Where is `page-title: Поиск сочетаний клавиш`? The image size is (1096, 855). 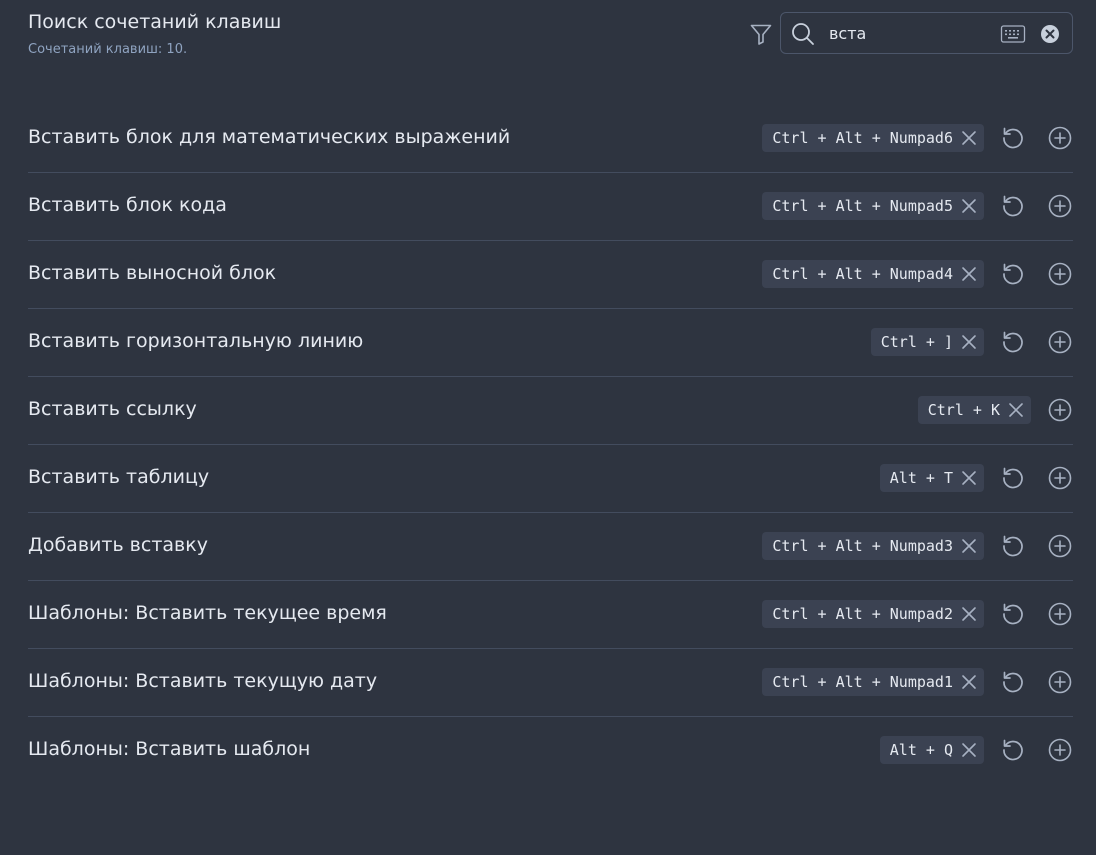 page-title: Поиск сочетаний клавиш is located at coordinates (155, 22).